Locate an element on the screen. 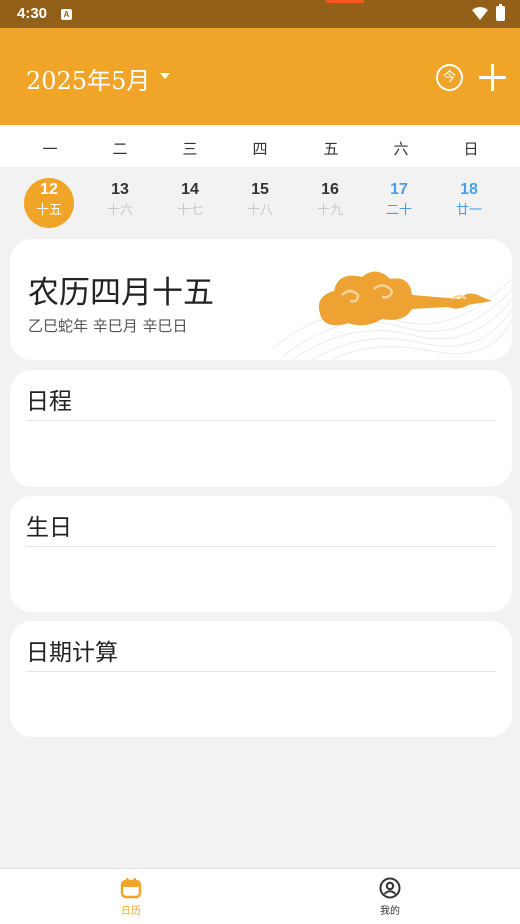 The width and height of the screenshot is (520, 924). weekday-label: 五 is located at coordinates (331, 149).